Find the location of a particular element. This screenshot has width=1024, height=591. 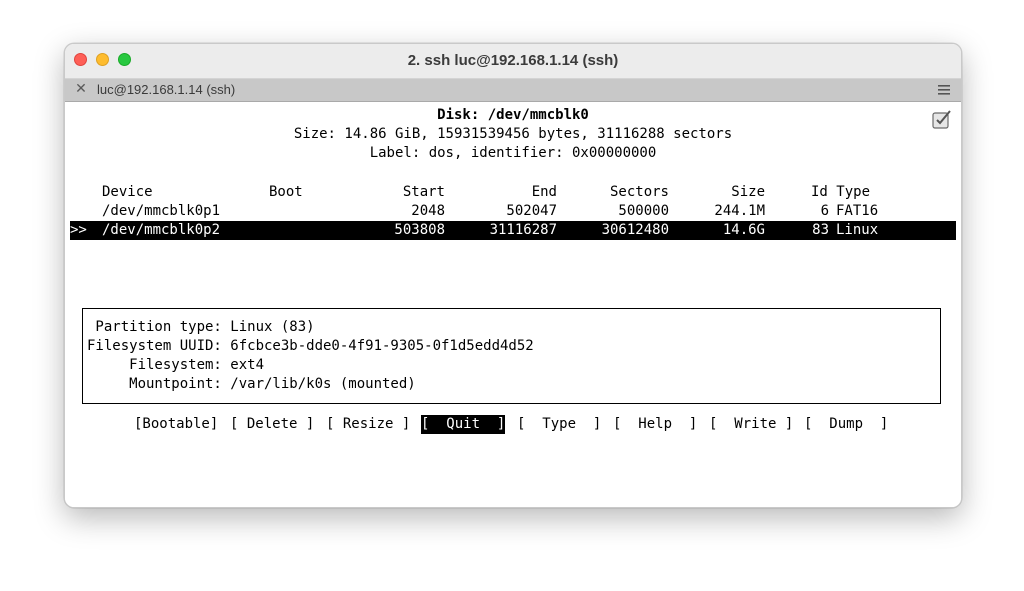

row-size: 14.6G is located at coordinates (743, 230).